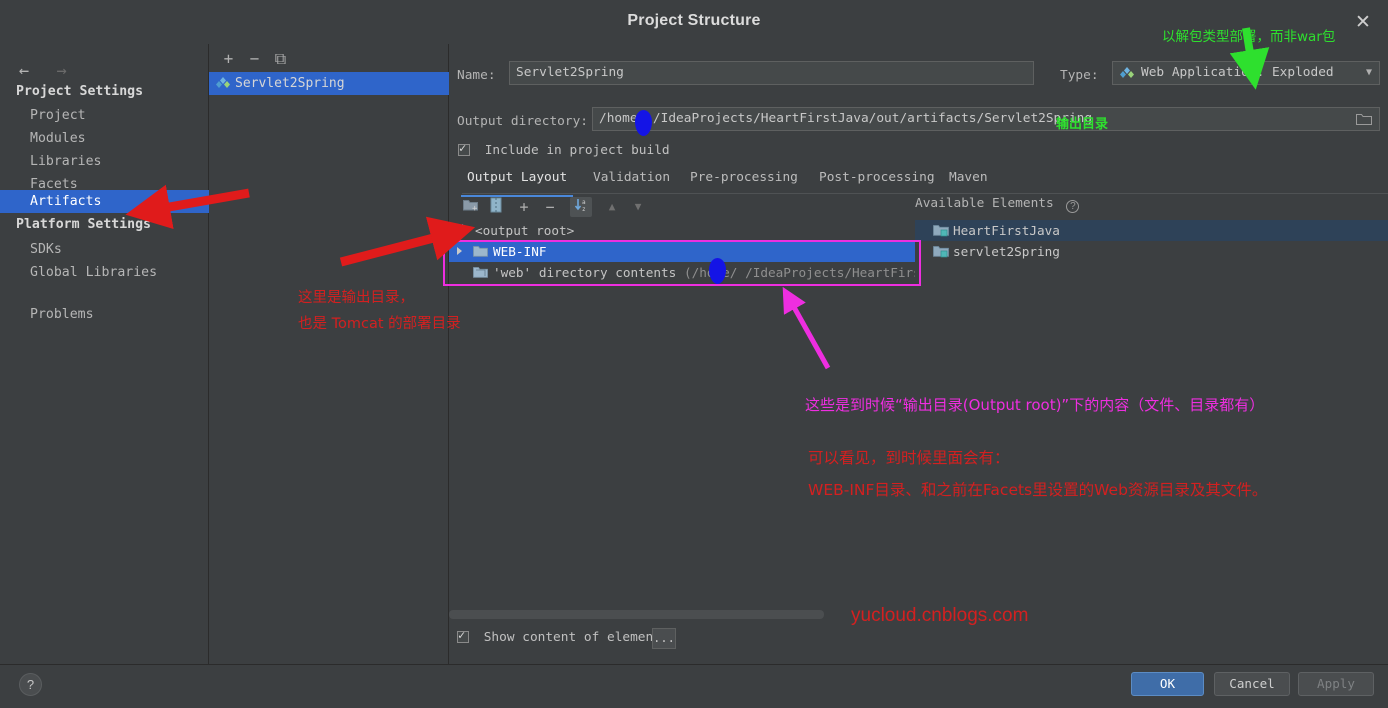  I want to click on remove-artifact-button: −, so click(254, 58).